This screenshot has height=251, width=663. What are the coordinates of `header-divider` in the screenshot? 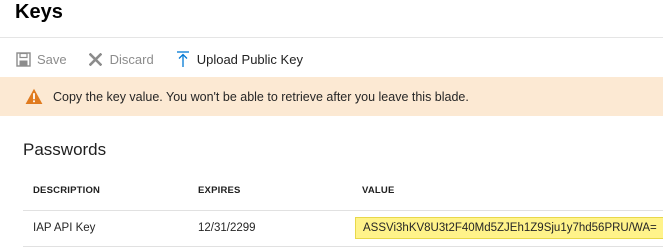 It's located at (343, 210).